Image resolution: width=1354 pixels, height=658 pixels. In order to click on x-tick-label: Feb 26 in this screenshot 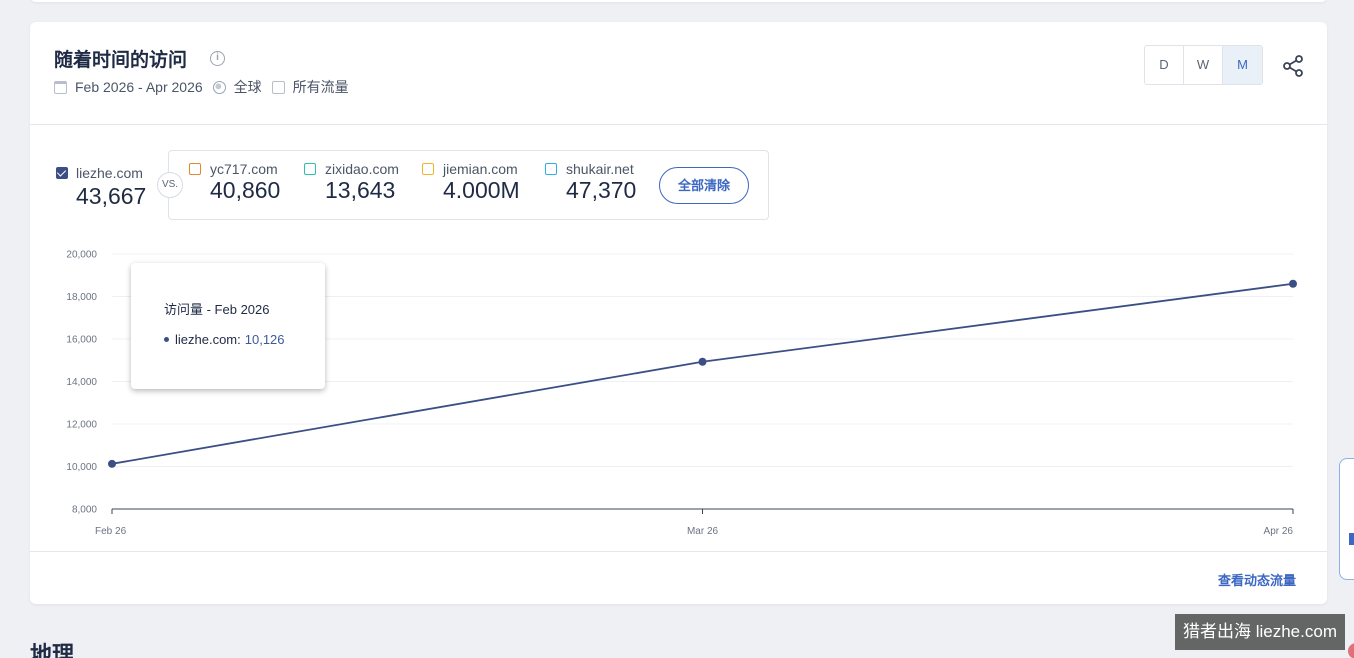, I will do `click(111, 531)`.